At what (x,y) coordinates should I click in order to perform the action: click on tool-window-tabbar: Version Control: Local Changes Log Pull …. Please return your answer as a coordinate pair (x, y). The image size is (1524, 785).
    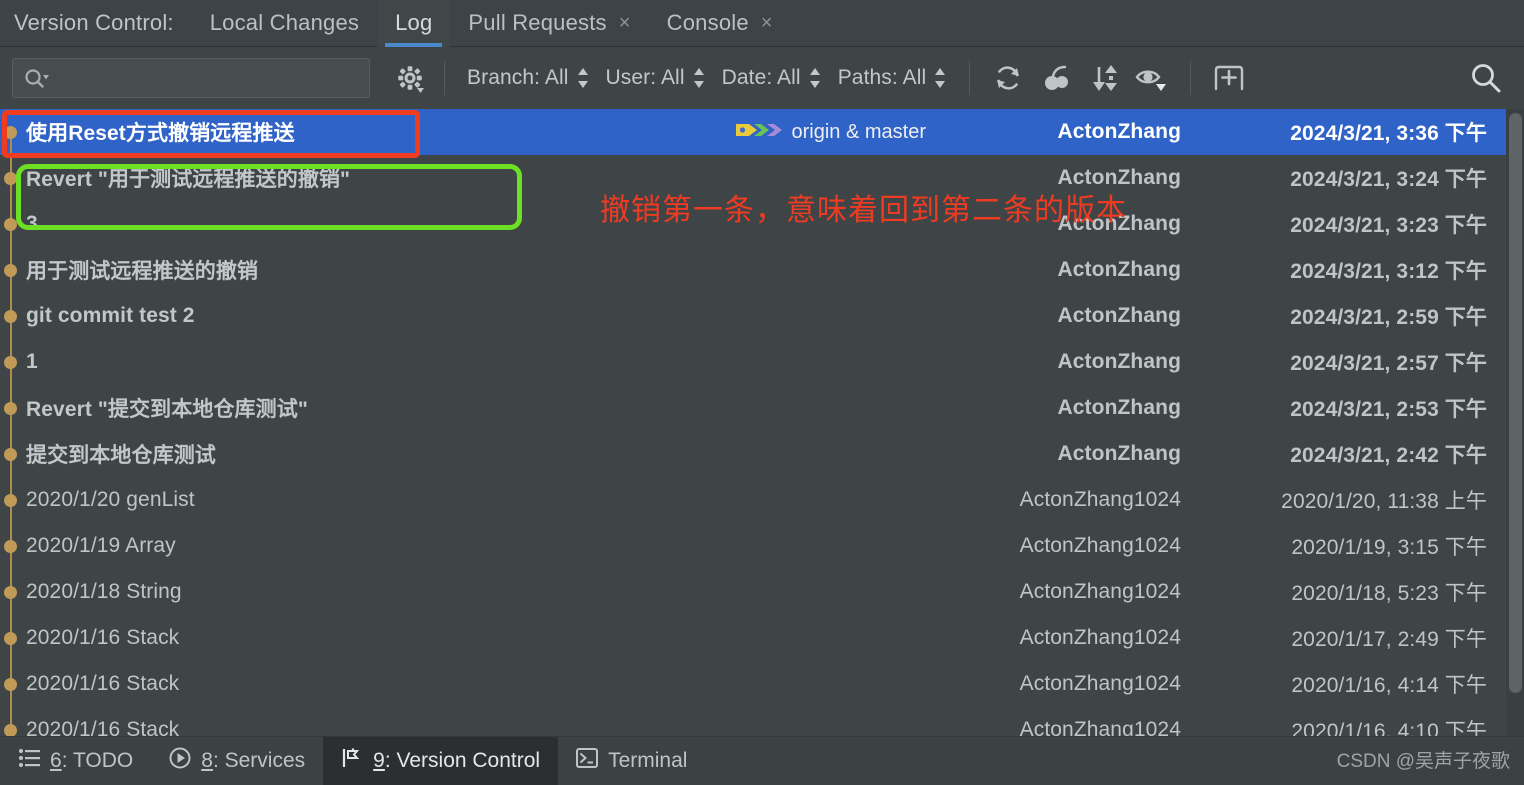
    Looking at the image, I should click on (762, 23).